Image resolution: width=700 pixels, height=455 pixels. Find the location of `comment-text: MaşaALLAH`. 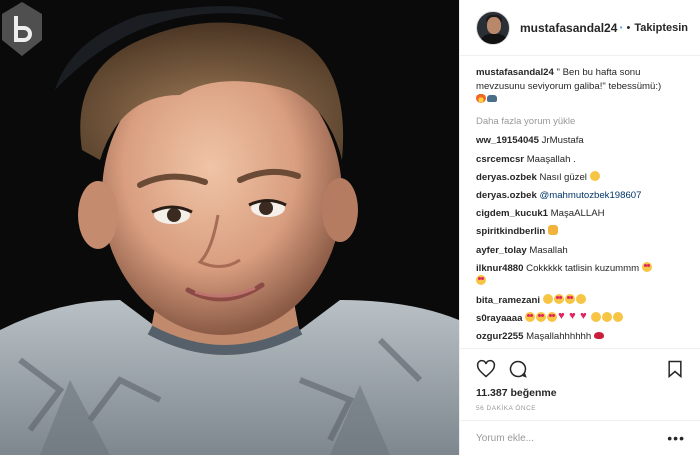

comment-text: MaşaALLAH is located at coordinates (577, 214).